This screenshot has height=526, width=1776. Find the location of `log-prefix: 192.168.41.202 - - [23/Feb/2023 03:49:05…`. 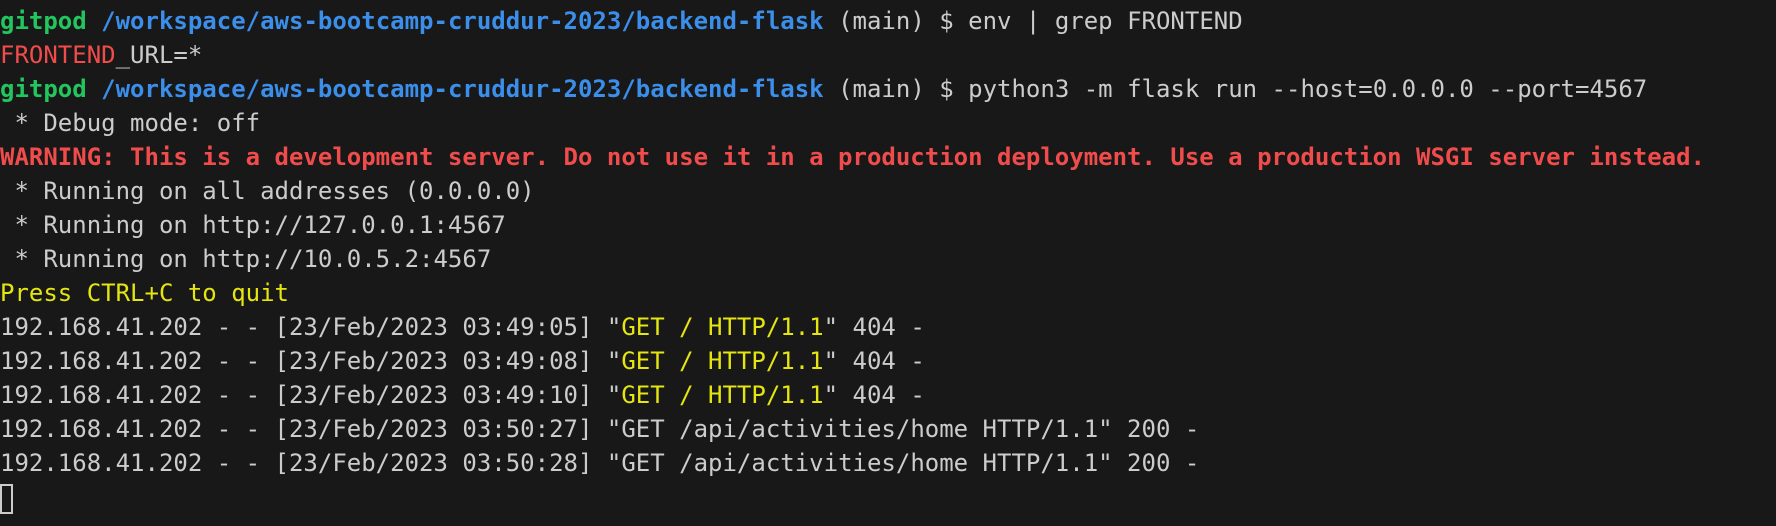

log-prefix: 192.168.41.202 - - [23/Feb/2023 03:49:05… is located at coordinates (311, 327).